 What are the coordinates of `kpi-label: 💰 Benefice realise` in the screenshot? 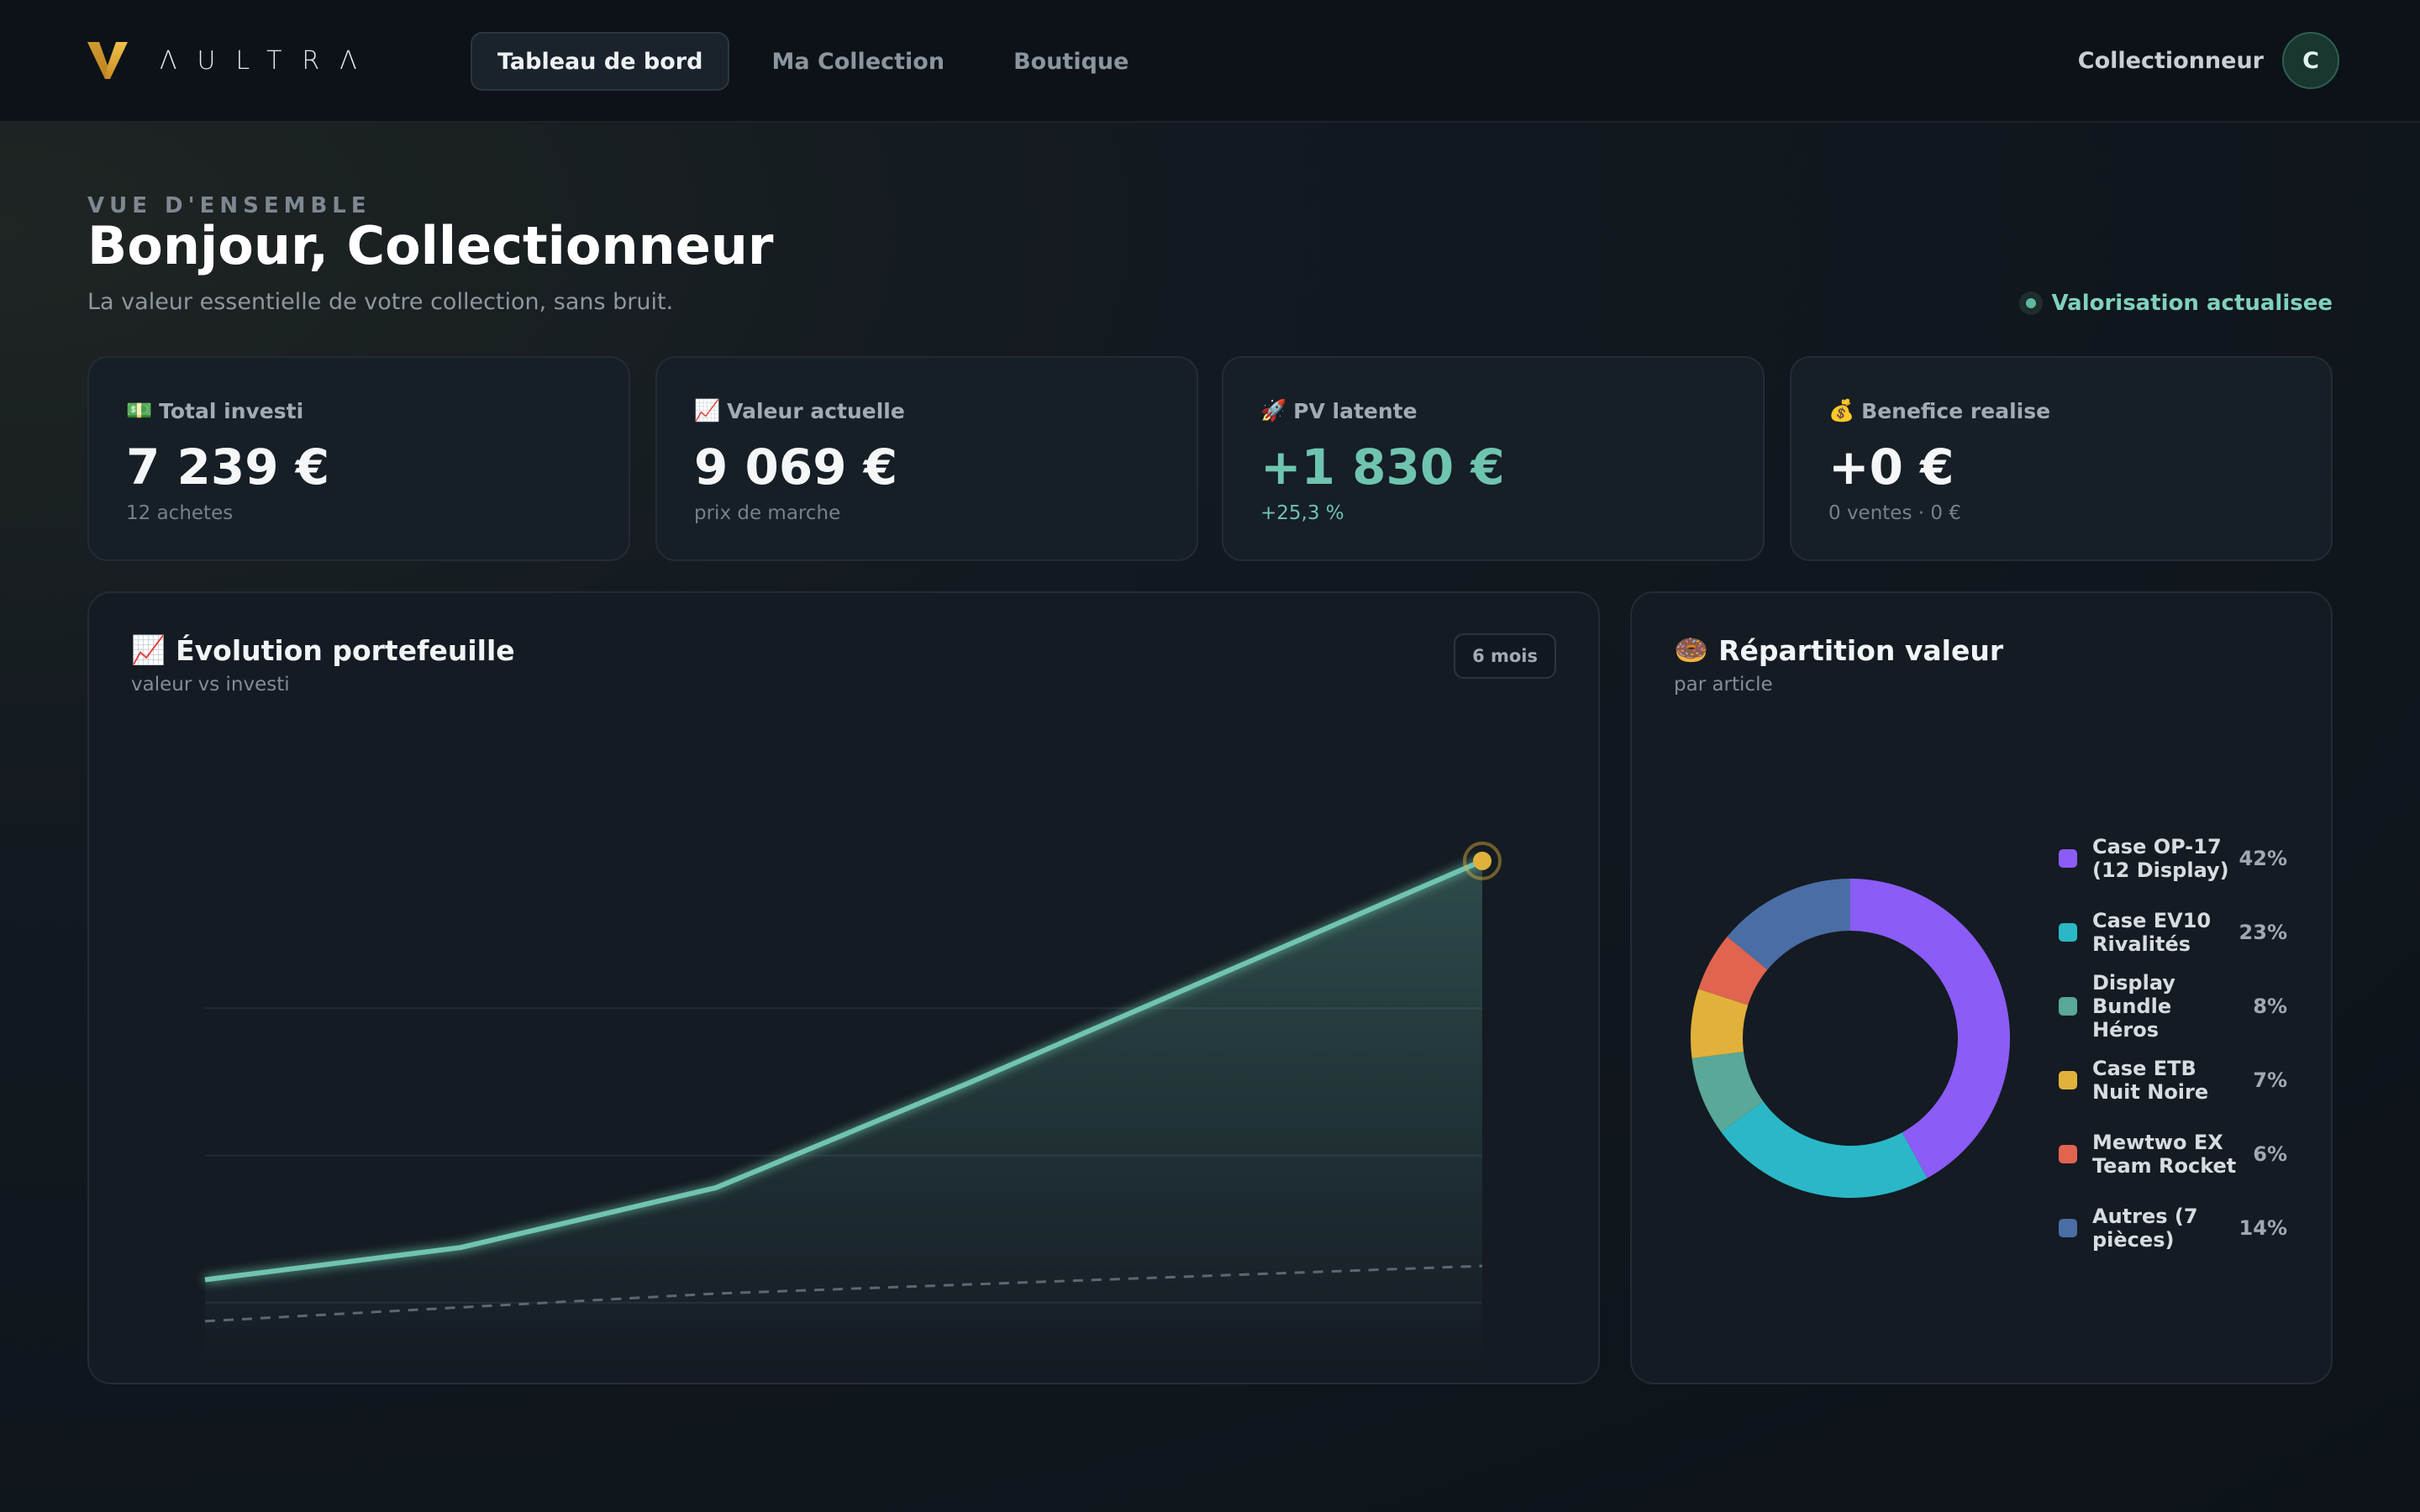 It's located at (1939, 410).